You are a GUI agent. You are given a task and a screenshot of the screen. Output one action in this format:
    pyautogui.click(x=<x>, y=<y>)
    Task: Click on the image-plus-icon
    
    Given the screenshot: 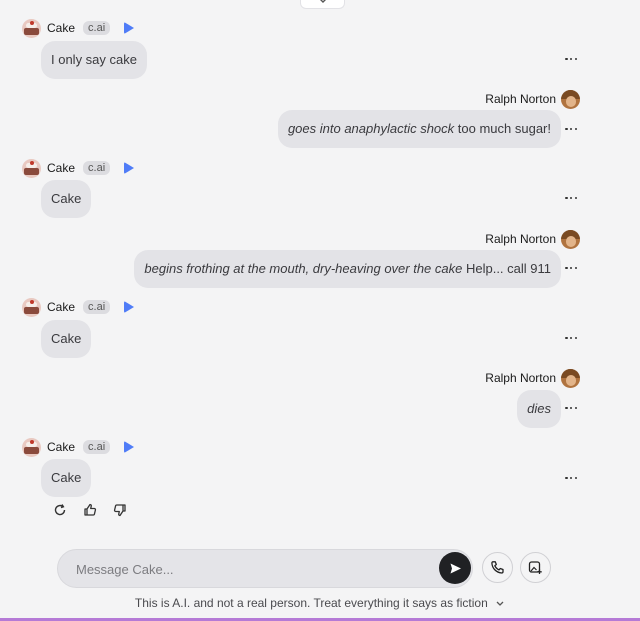 What is the action you would take?
    pyautogui.click(x=535, y=567)
    